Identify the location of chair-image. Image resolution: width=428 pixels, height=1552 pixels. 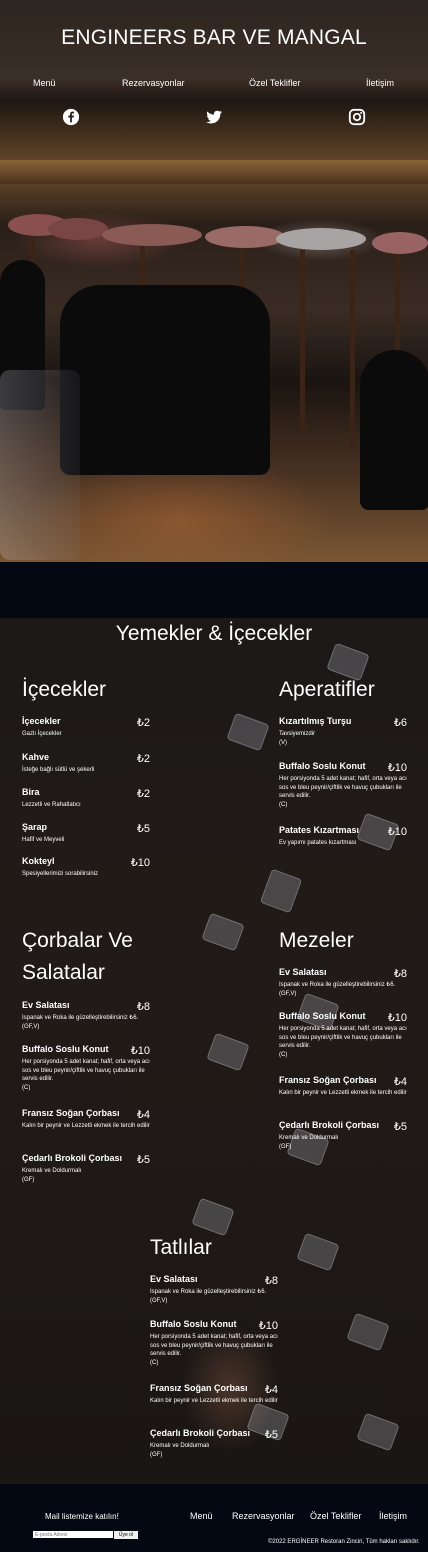
(165, 380).